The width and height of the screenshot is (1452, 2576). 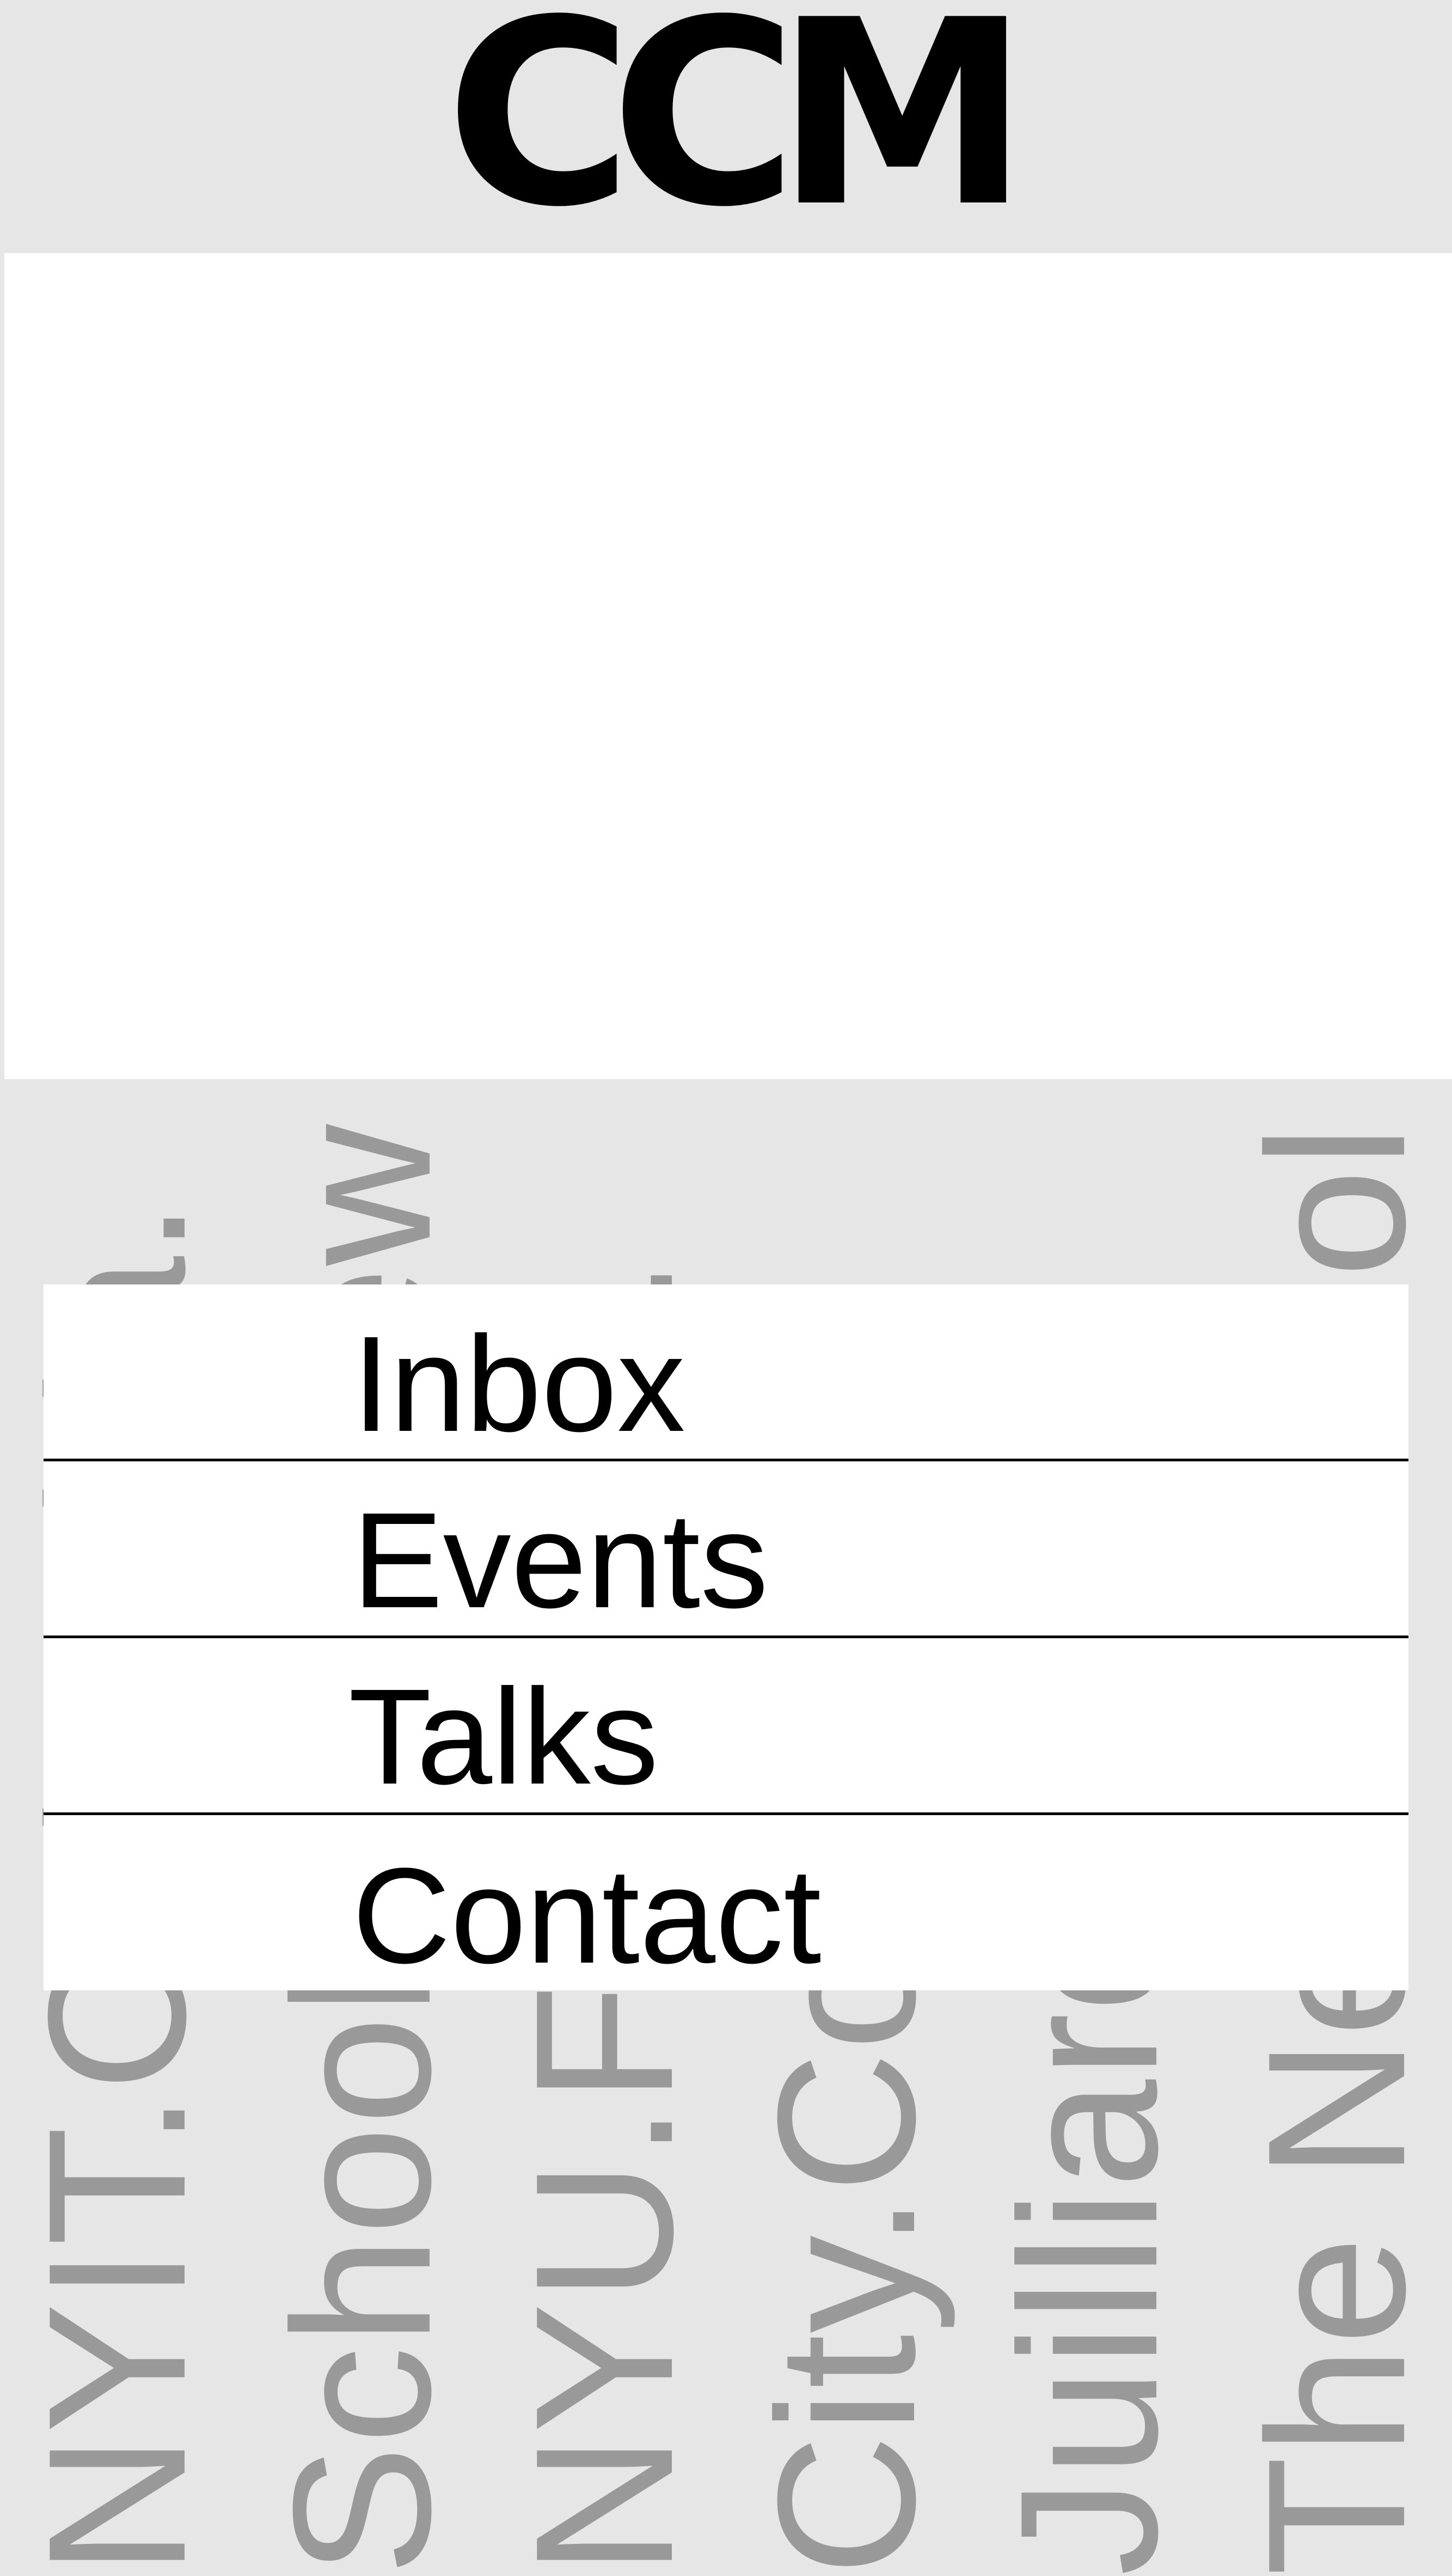 What do you see at coordinates (726, 1725) in the screenshot?
I see `menu-item-talks: Talks` at bounding box center [726, 1725].